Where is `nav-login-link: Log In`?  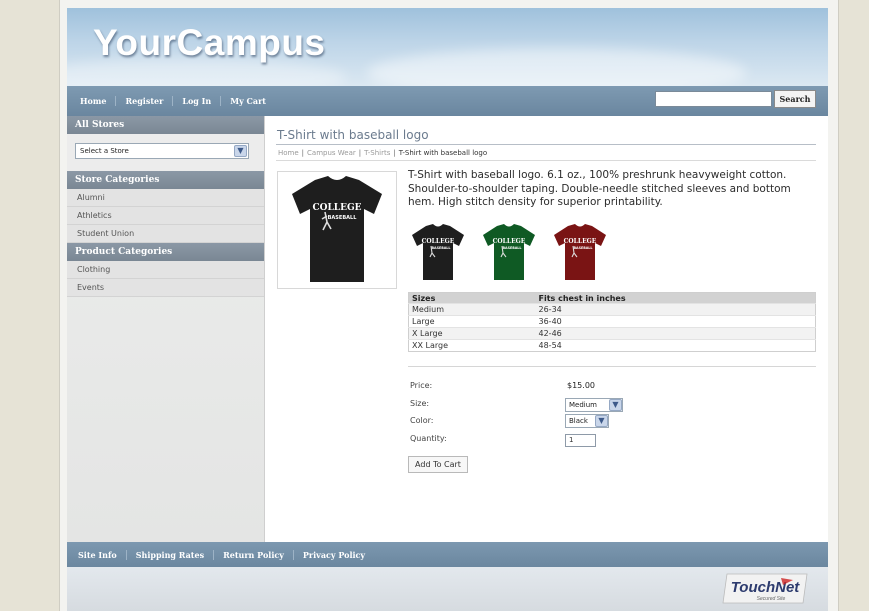 nav-login-link: Log In is located at coordinates (197, 101).